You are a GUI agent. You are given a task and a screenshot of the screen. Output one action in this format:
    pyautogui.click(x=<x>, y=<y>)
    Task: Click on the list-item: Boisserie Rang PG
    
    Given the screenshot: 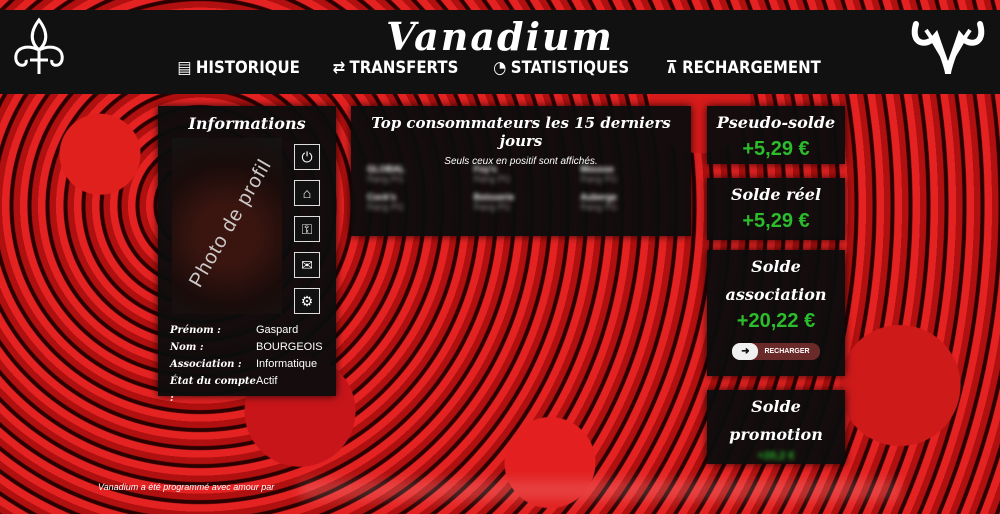 What is the action you would take?
    pyautogui.click(x=527, y=202)
    